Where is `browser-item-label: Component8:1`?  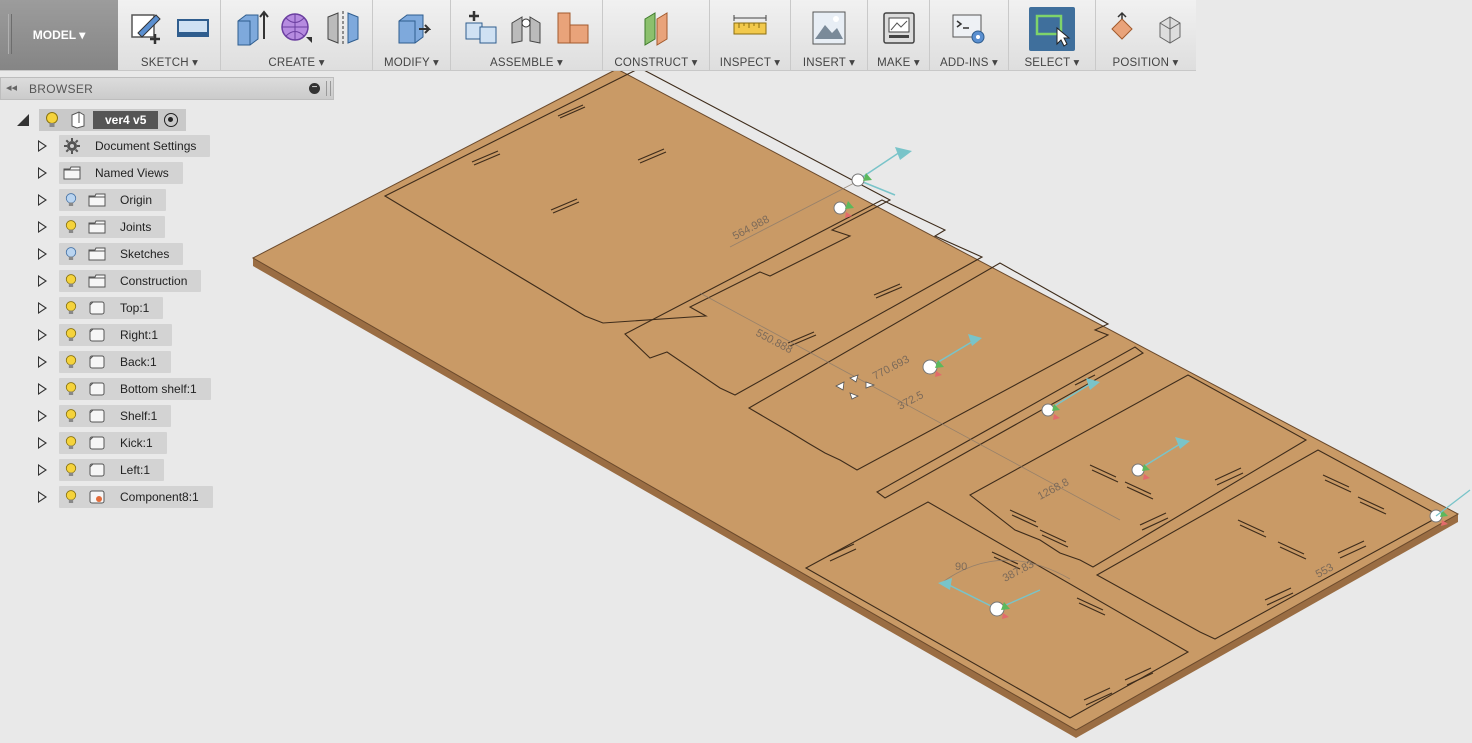 browser-item-label: Component8:1 is located at coordinates (159, 497).